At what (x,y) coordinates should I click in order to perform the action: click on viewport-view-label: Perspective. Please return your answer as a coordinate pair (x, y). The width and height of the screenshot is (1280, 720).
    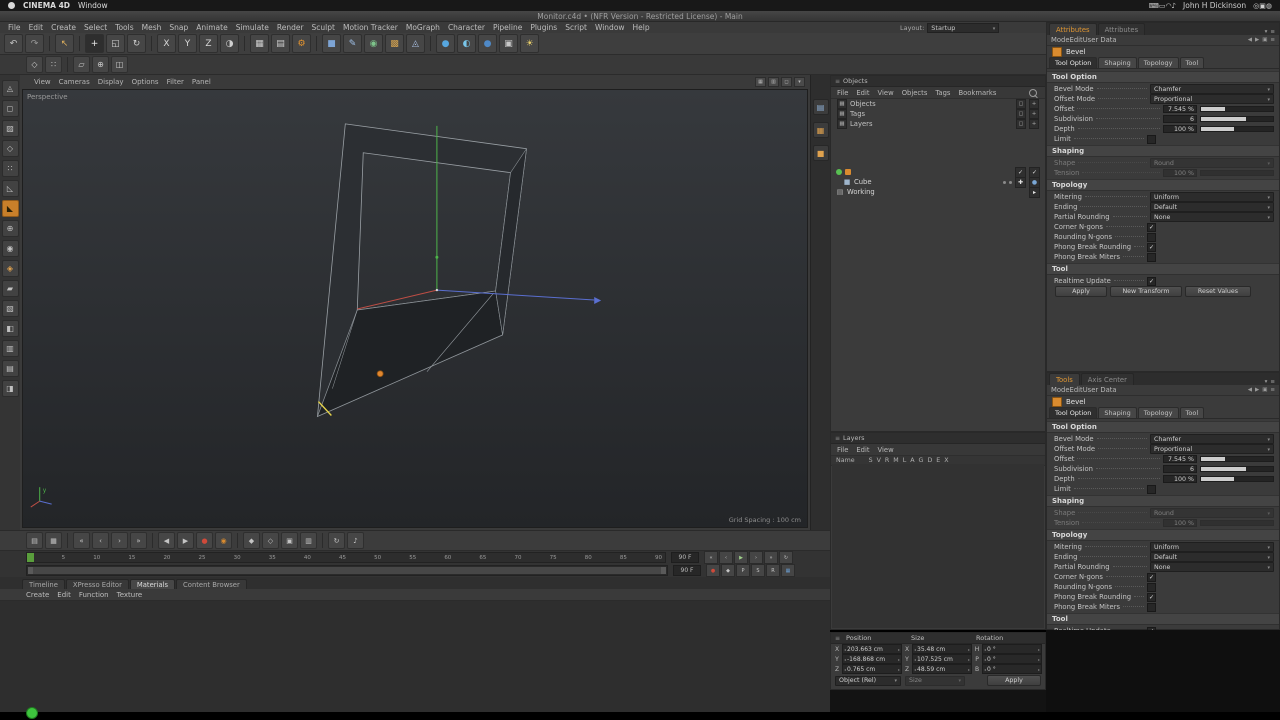
    Looking at the image, I should click on (47, 97).